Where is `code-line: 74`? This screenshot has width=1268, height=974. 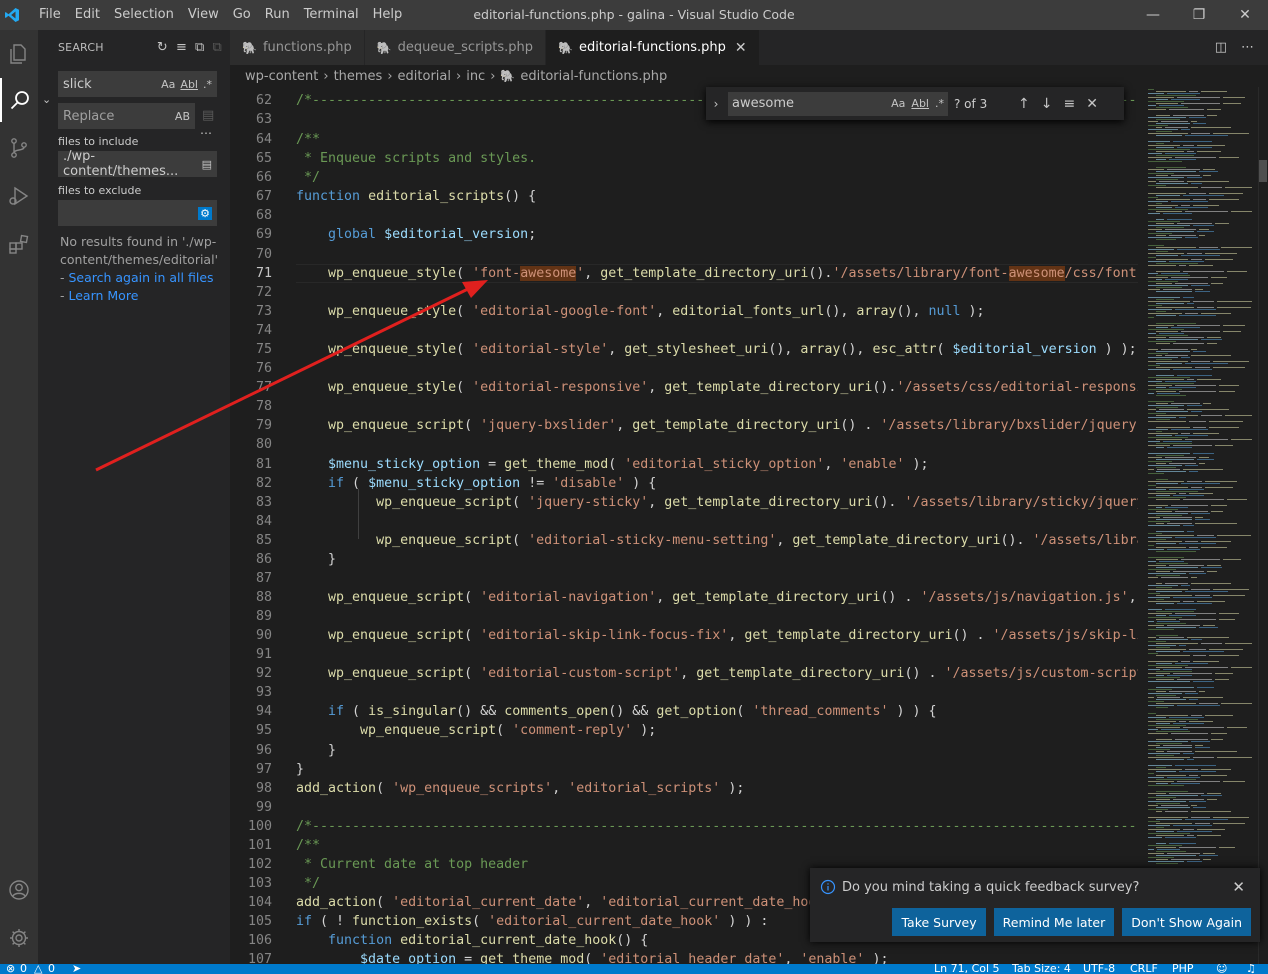
code-line: 74 is located at coordinates (684, 330).